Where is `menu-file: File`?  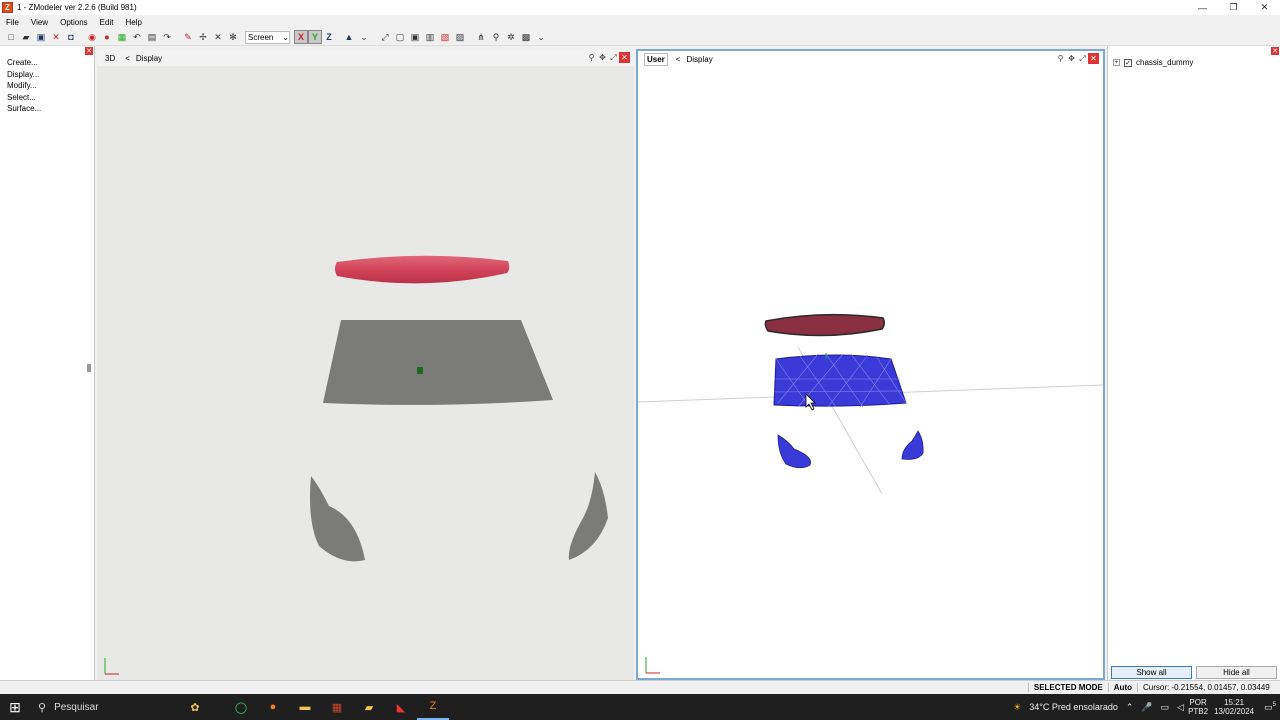
menu-file: File is located at coordinates (12, 22).